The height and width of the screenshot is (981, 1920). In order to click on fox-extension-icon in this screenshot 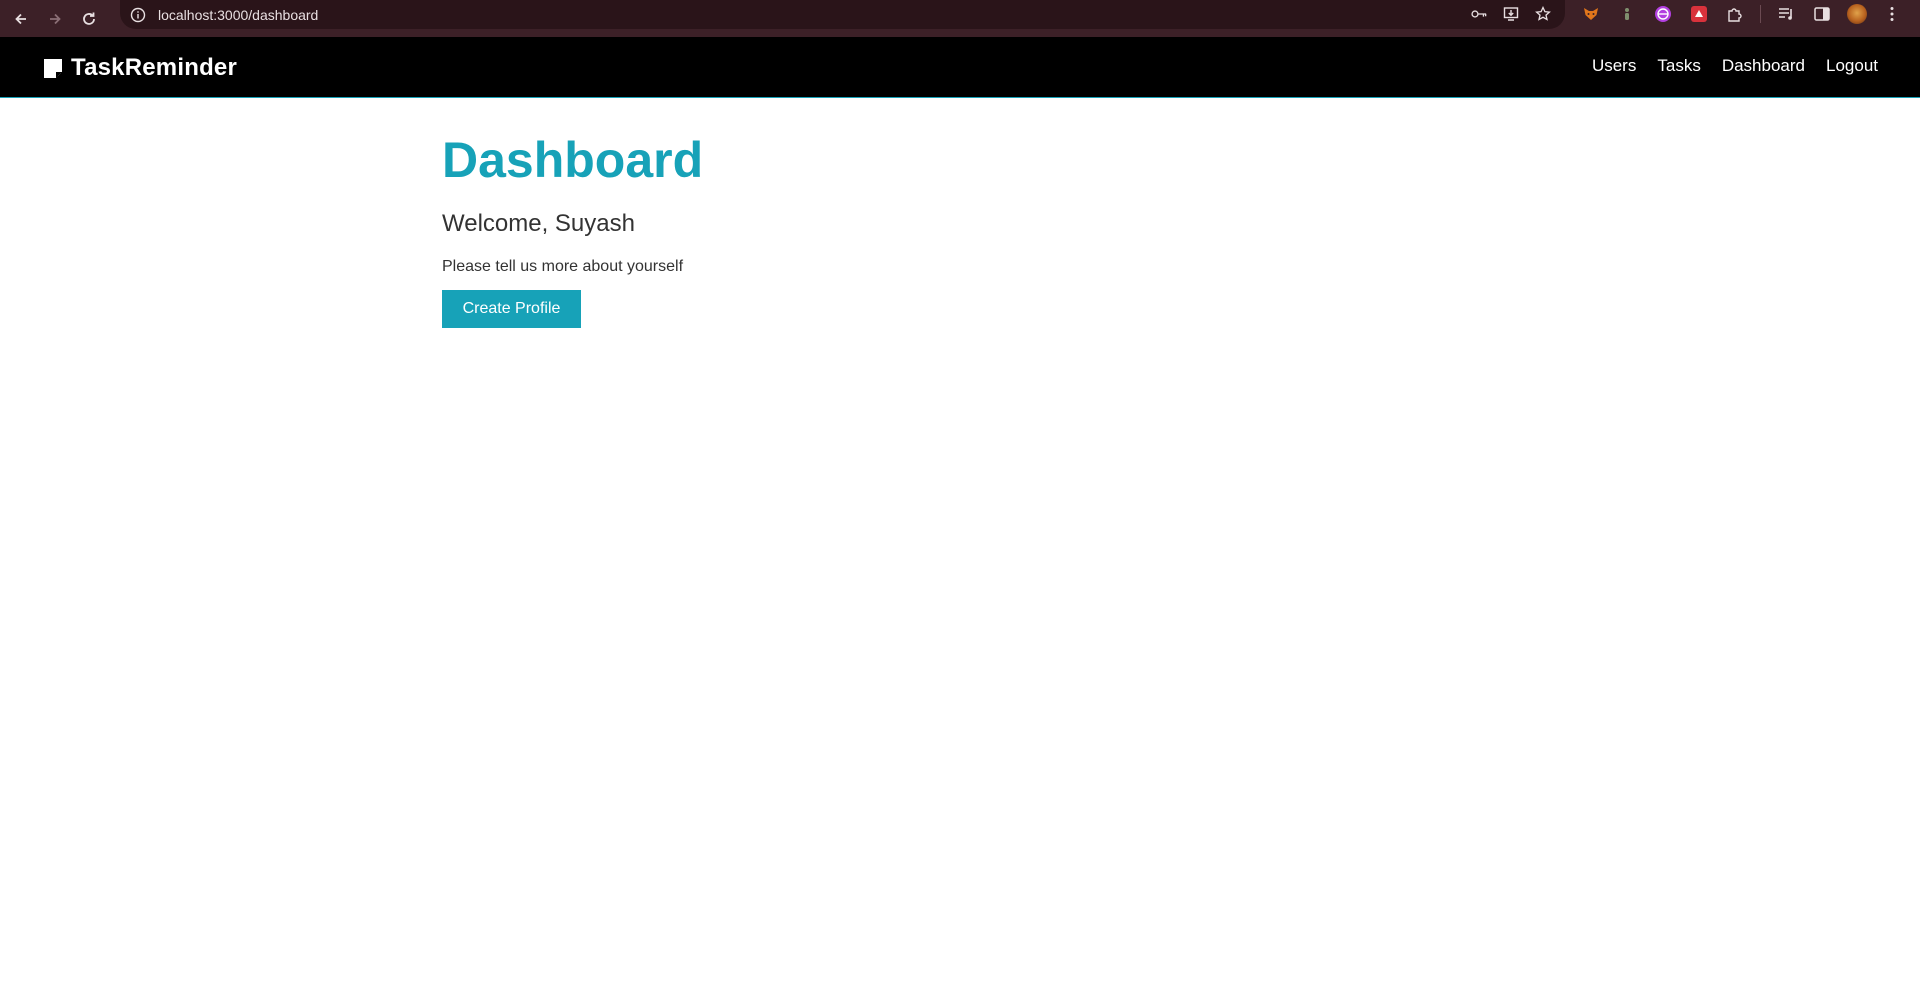, I will do `click(1591, 14)`.